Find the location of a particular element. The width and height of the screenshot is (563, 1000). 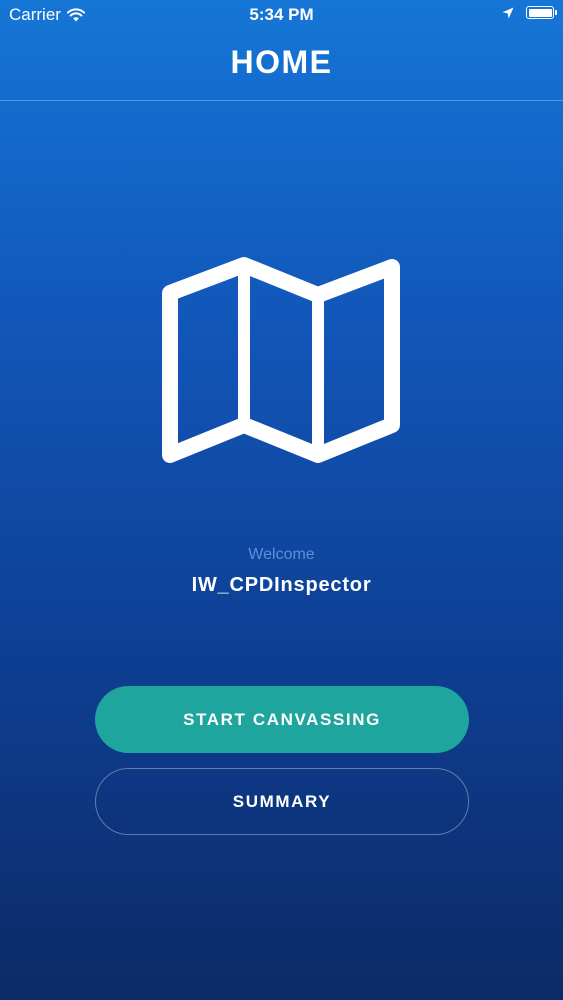

status-time: 5:34 PM is located at coordinates (281, 14).